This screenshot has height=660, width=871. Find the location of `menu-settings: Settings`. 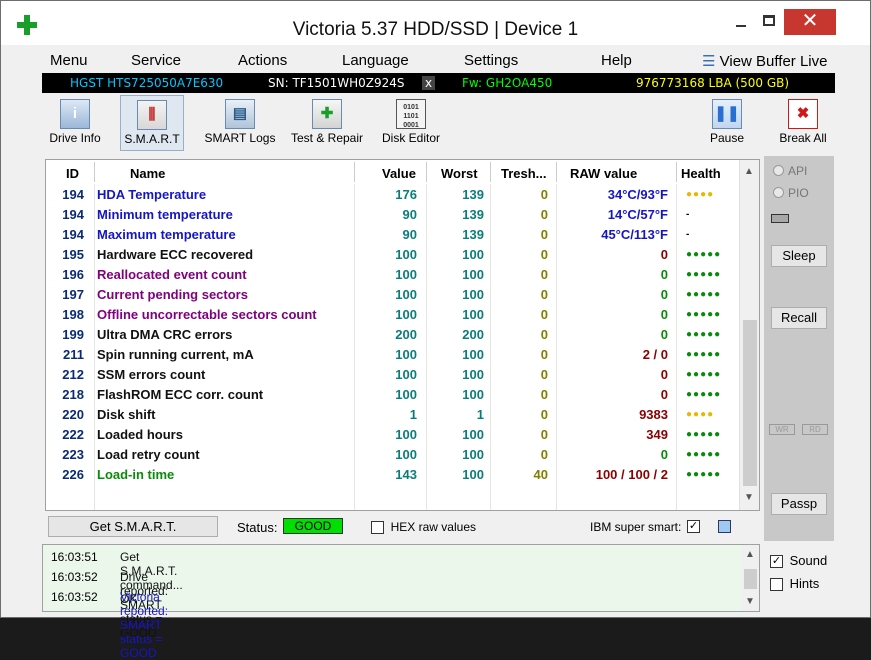

menu-settings: Settings is located at coordinates (491, 60).